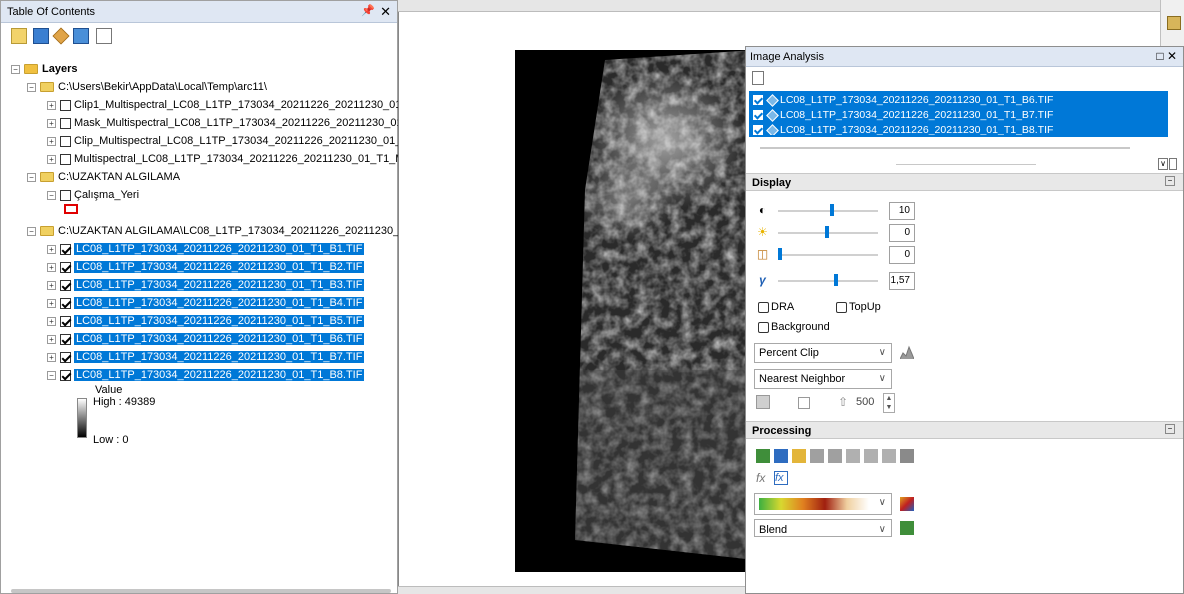  Describe the element at coordinates (827, 232) in the screenshot. I see `brightness-thumb` at that location.